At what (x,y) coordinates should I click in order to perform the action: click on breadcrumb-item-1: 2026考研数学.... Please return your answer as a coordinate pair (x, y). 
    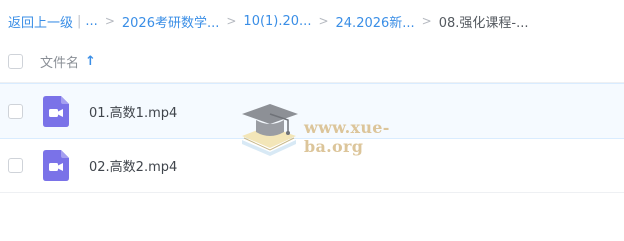
    Looking at the image, I should click on (170, 21).